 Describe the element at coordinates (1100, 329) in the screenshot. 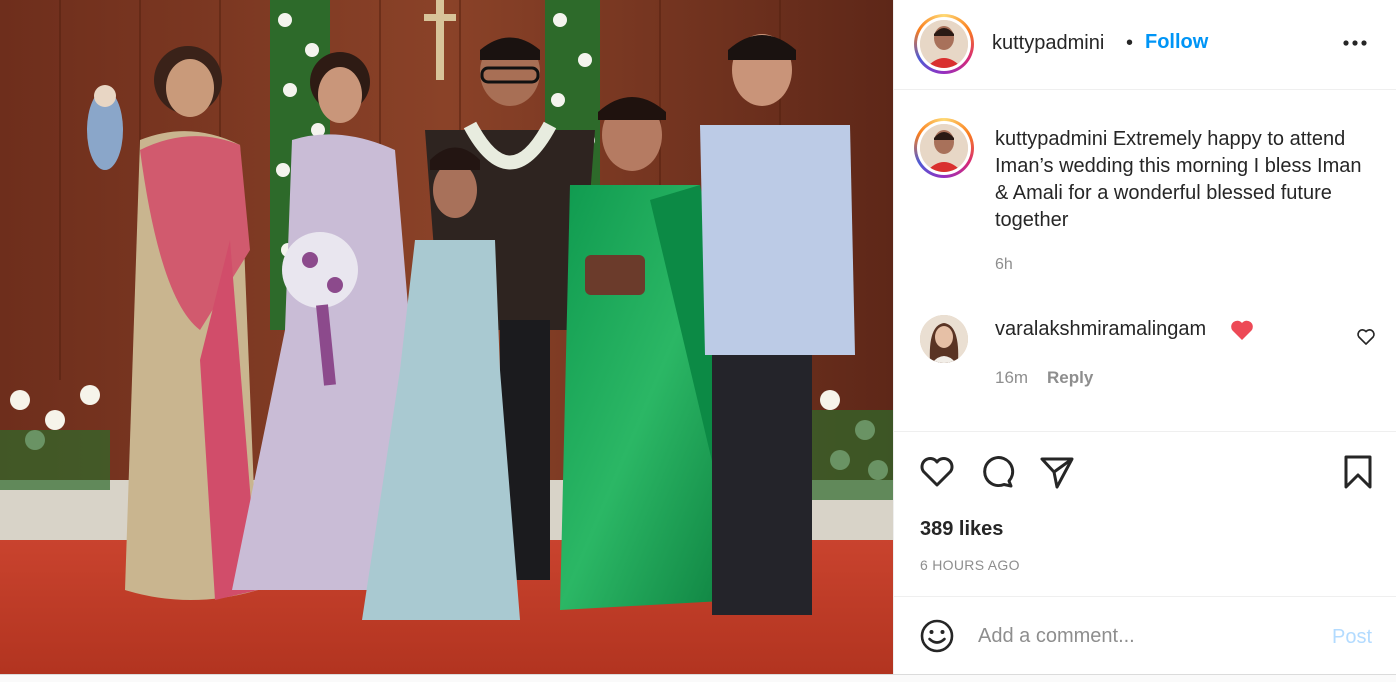

I see `commenter-username: varalakshmiramalingam` at that location.